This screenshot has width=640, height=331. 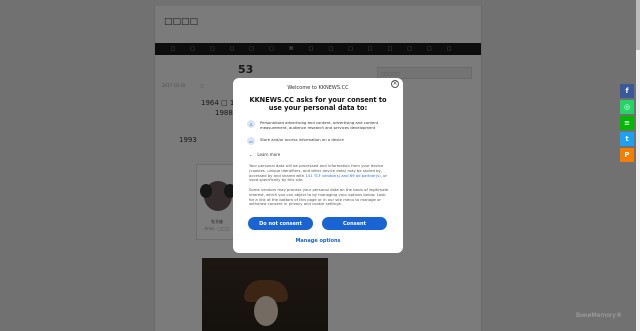 I want to click on do-not-consent-button: Do not consent, so click(x=280, y=223).